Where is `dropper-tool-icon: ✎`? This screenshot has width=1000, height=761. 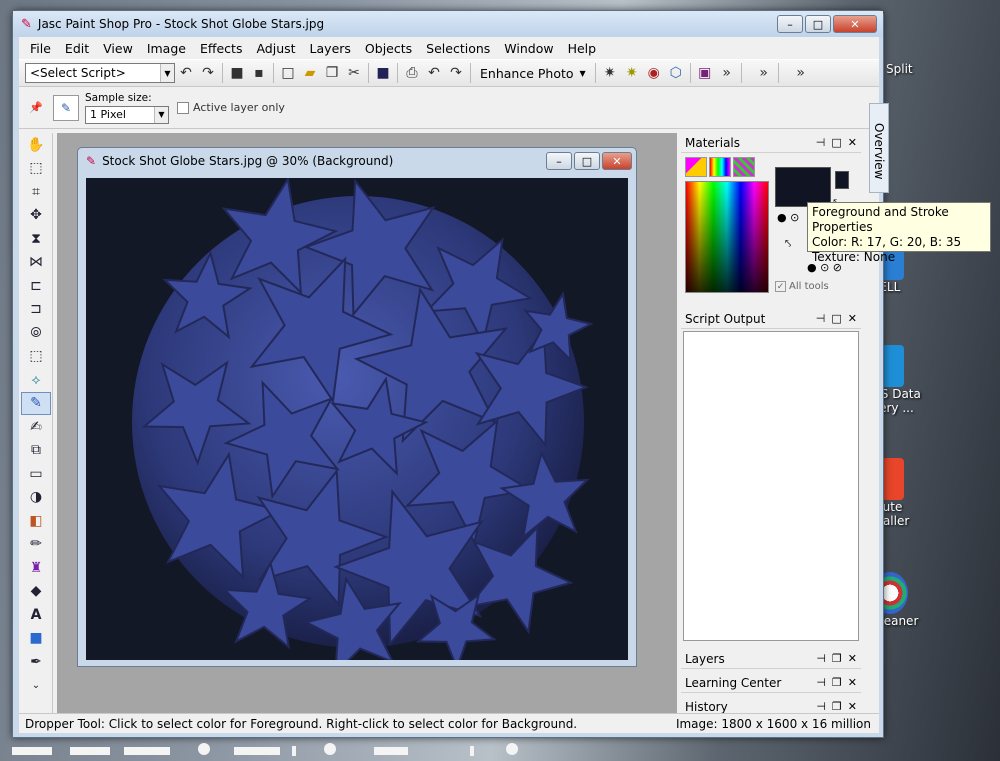 dropper-tool-icon: ✎ is located at coordinates (36, 403).